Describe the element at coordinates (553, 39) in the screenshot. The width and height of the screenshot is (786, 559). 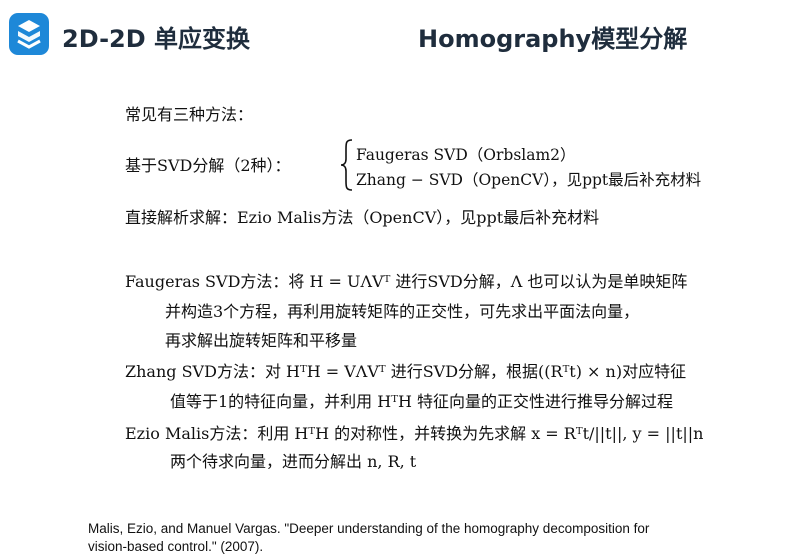
I see `page-subtitle: Homography模型分解` at that location.